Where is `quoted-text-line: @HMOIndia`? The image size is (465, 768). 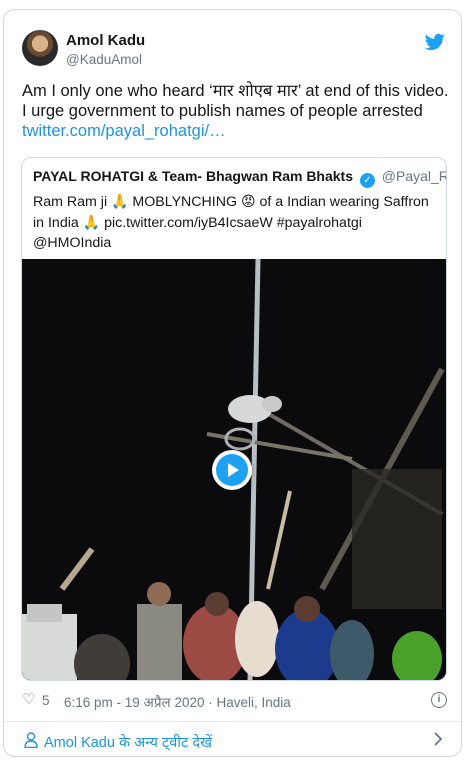 quoted-text-line: @HMOIndia is located at coordinates (72, 243).